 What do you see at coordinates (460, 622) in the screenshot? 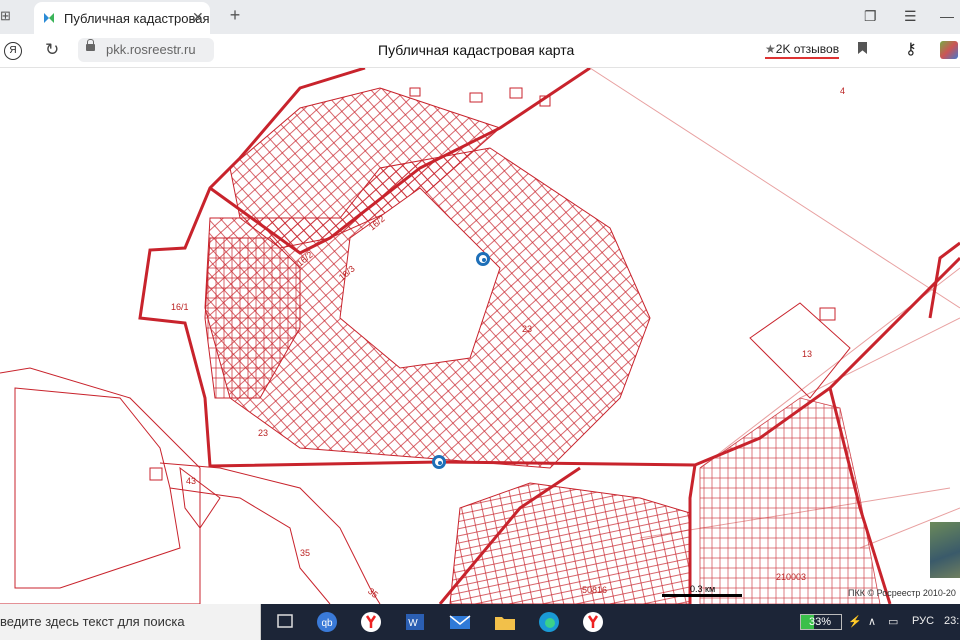
I see `mail-icon` at bounding box center [460, 622].